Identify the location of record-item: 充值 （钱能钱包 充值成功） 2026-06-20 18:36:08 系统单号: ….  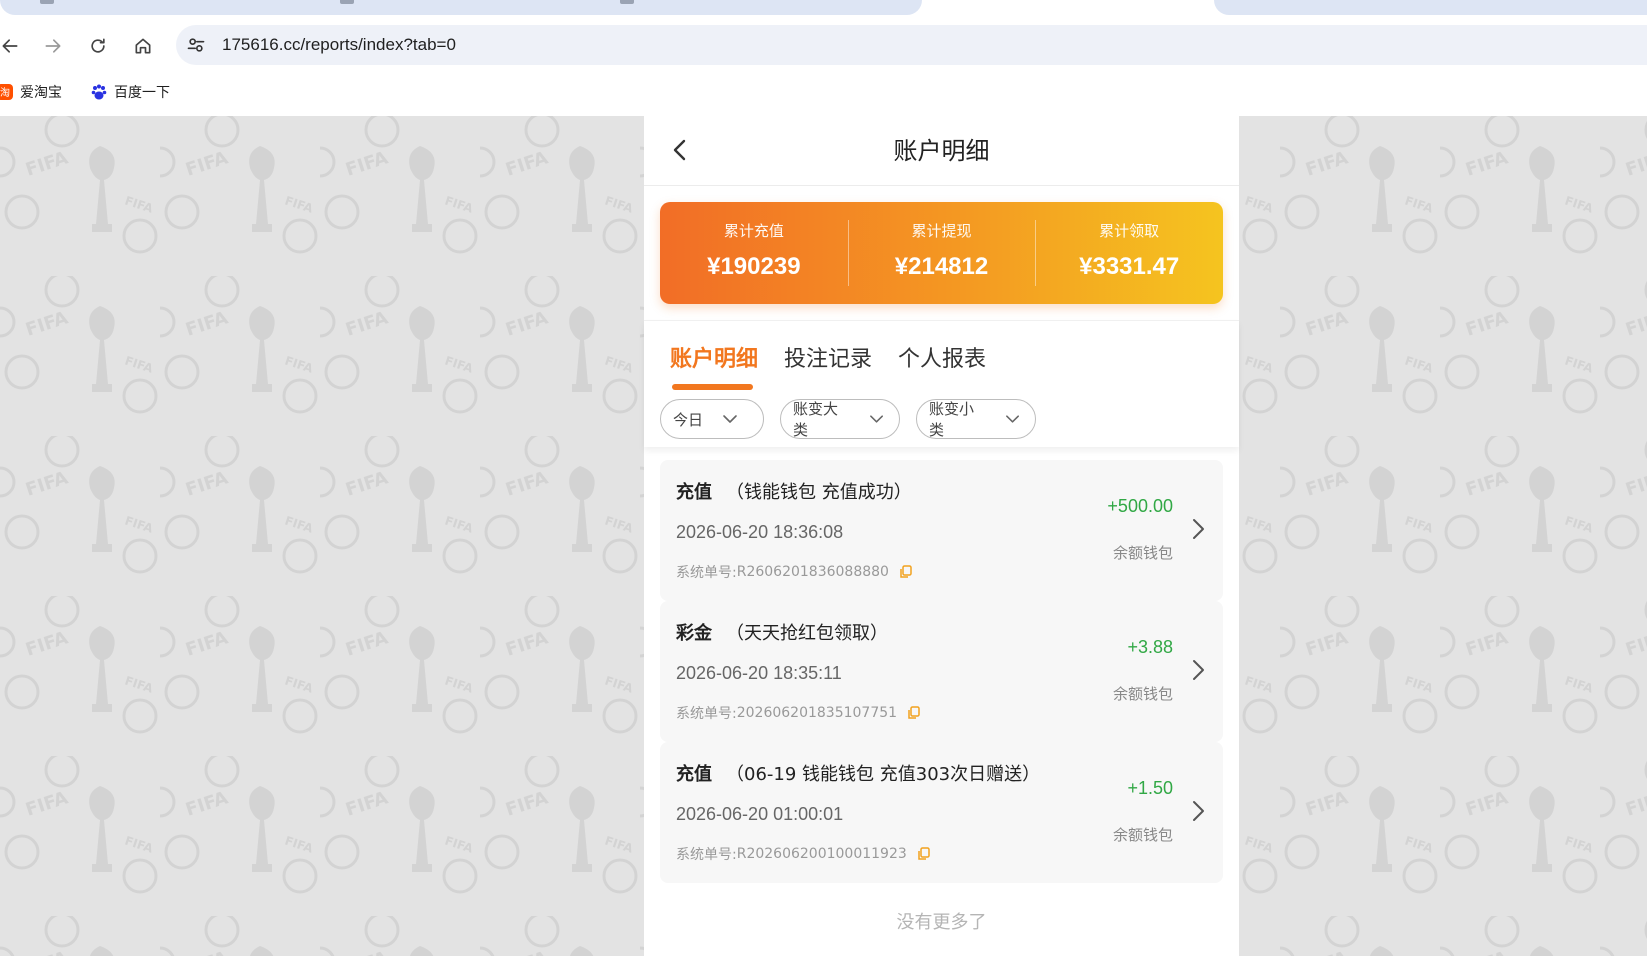
(941, 530).